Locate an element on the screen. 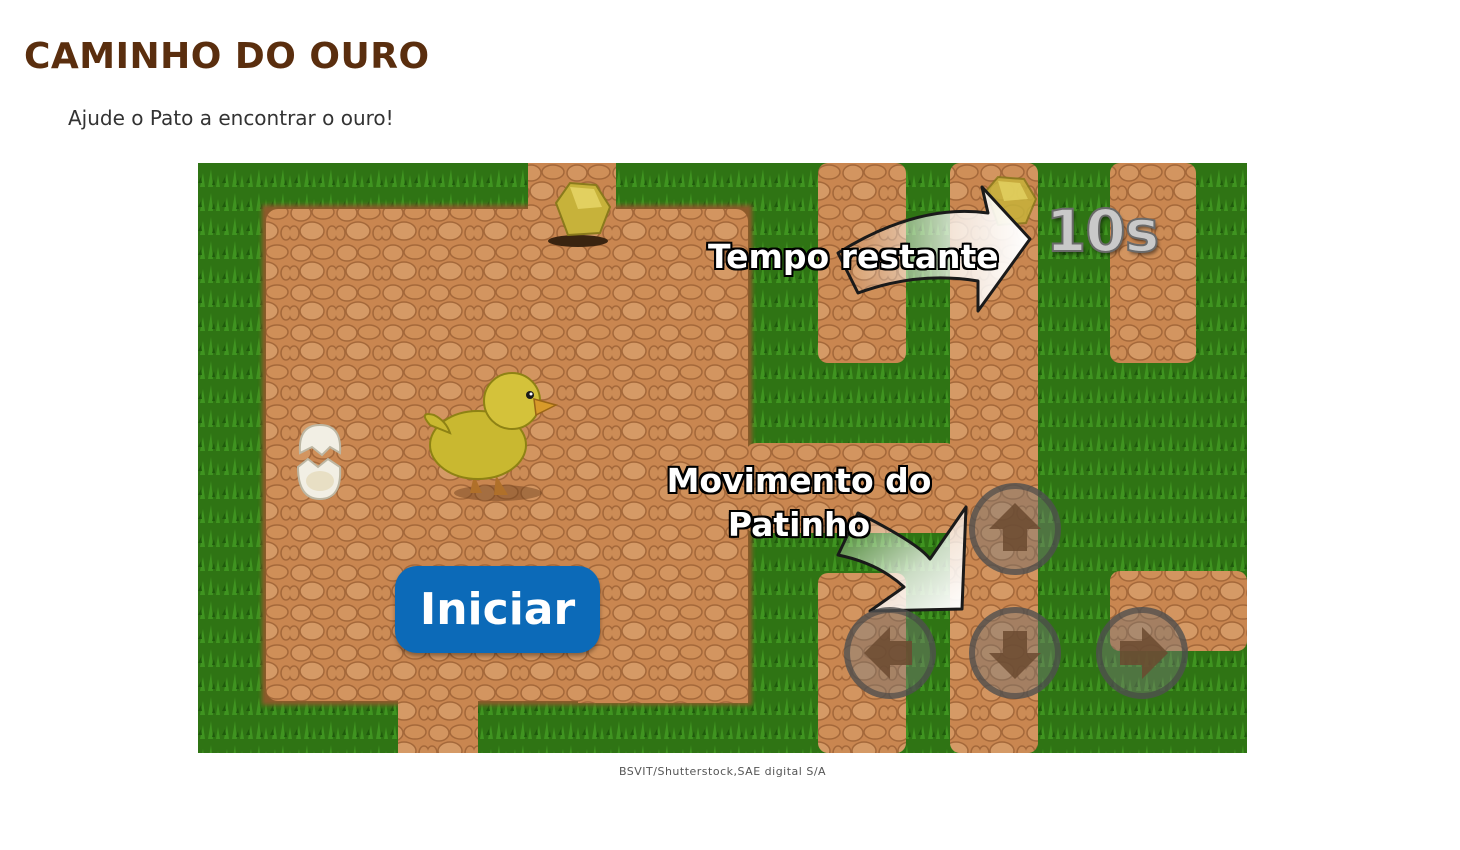  move-down-button is located at coordinates (1015, 653).